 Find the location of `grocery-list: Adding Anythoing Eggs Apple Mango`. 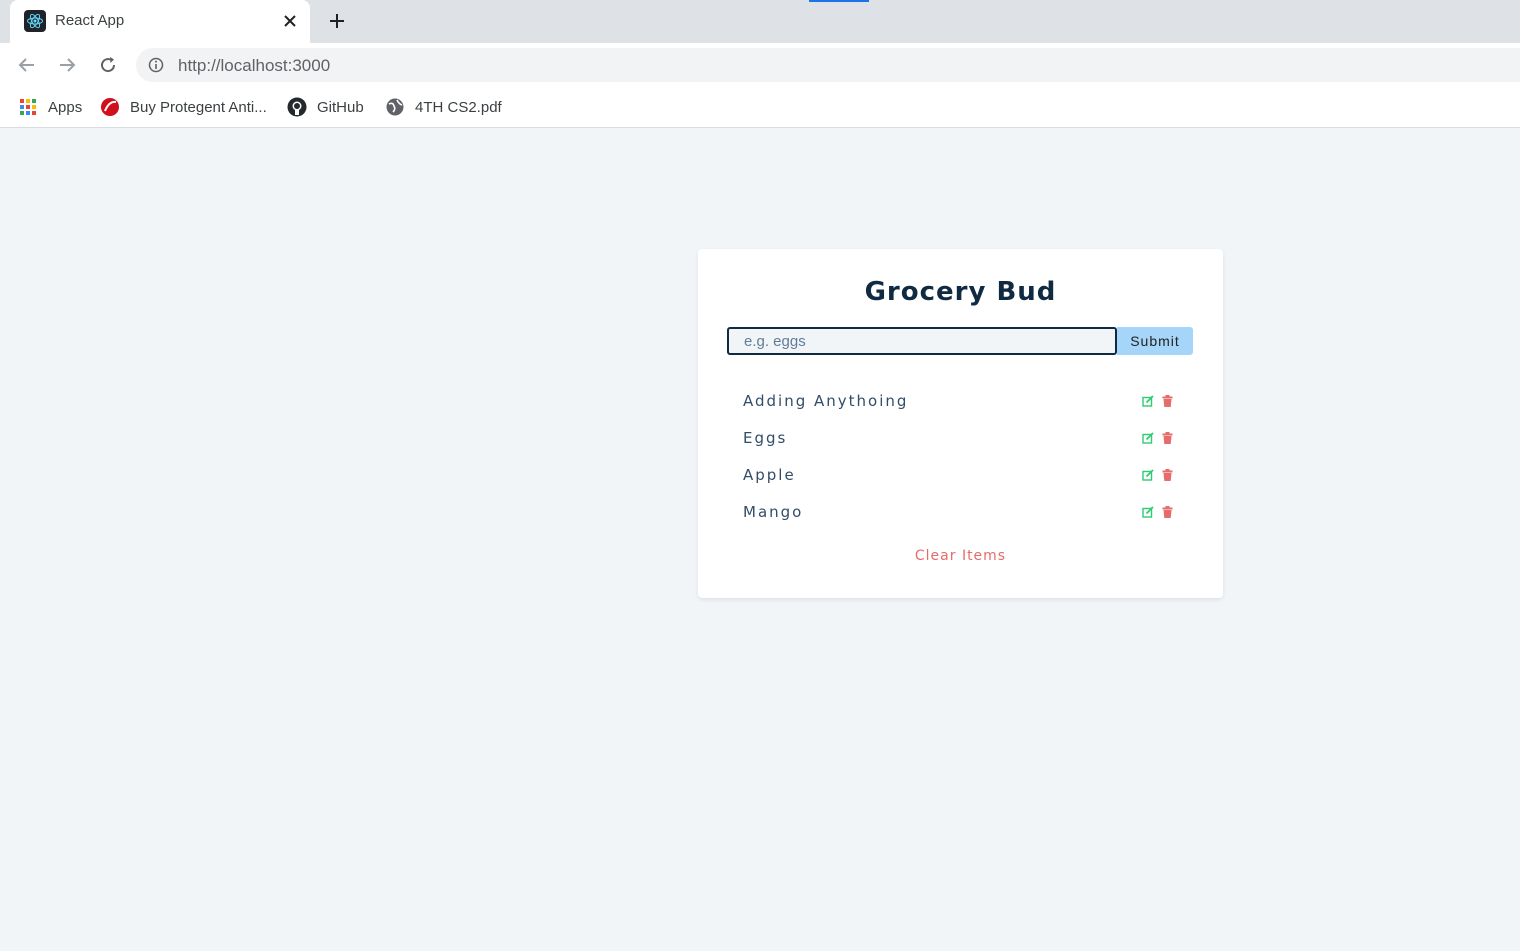

grocery-list: Adding Anythoing Eggs Apple Mango is located at coordinates (960, 457).